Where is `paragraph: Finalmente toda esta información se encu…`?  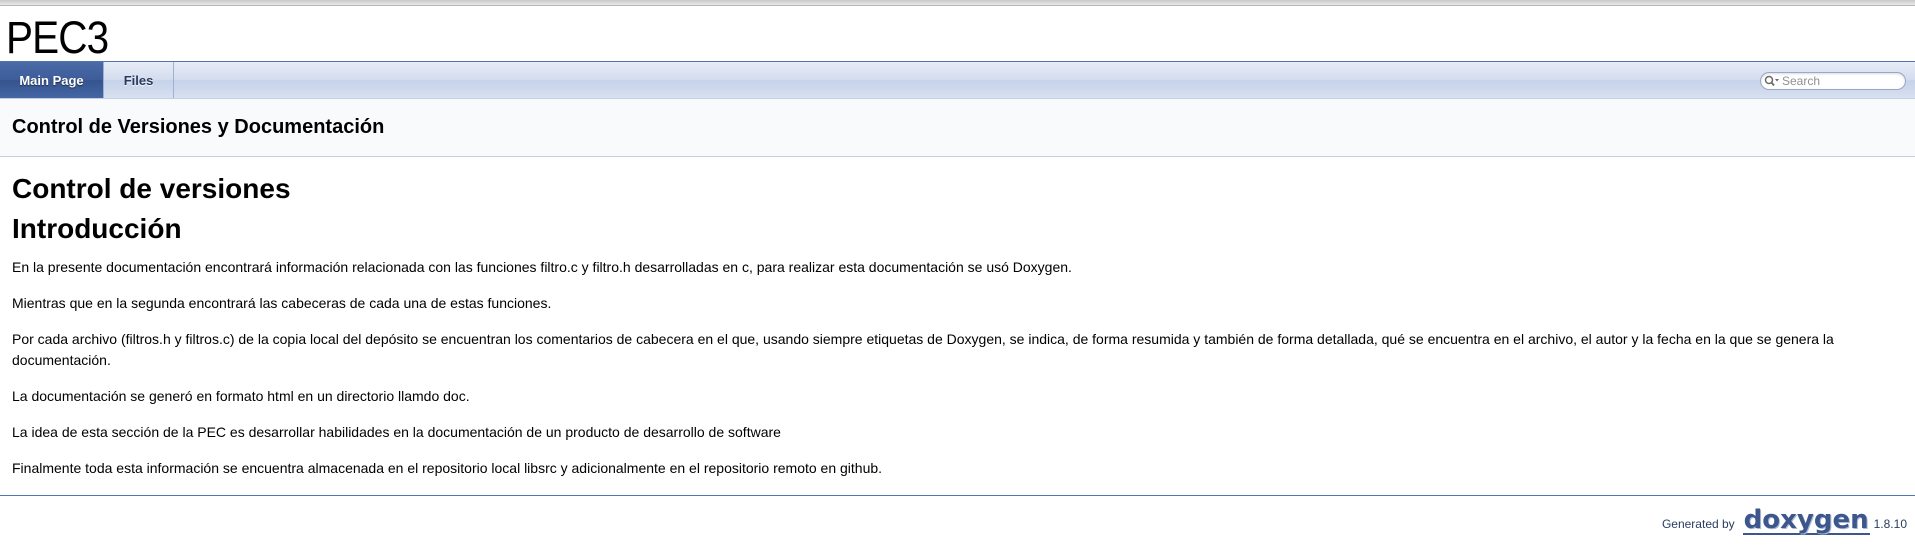 paragraph: Finalmente toda esta información se encu… is located at coordinates (447, 468).